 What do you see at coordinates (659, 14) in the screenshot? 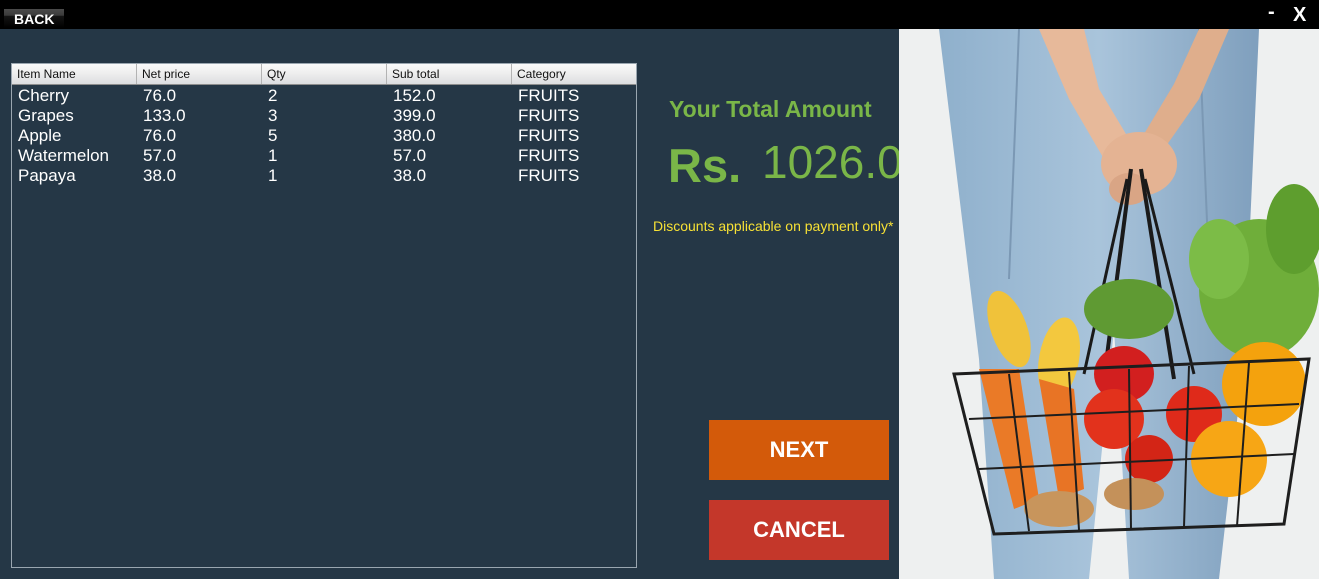
I see `title-bar: BACK - X` at bounding box center [659, 14].